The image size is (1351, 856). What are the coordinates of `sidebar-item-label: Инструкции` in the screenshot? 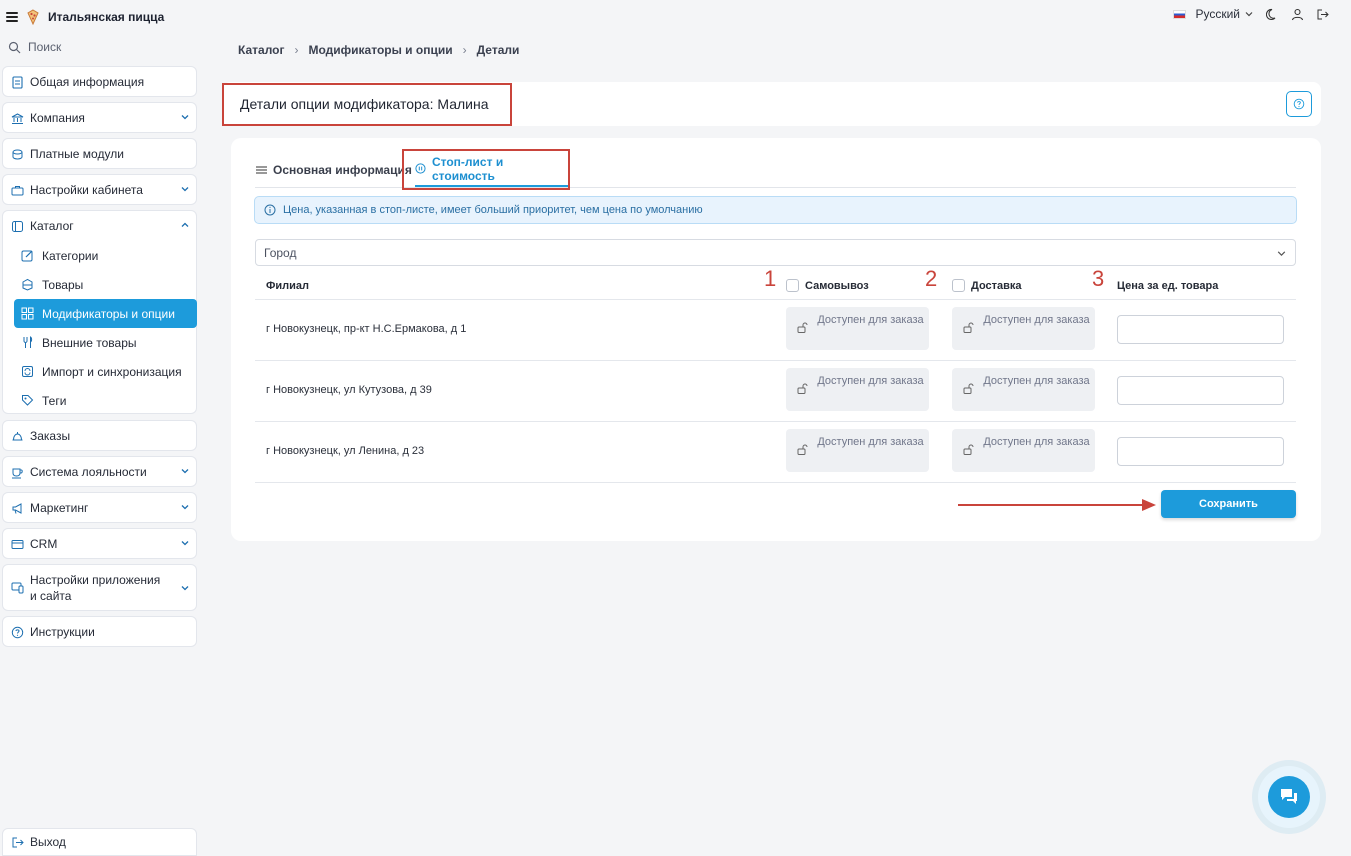 It's located at (62, 632).